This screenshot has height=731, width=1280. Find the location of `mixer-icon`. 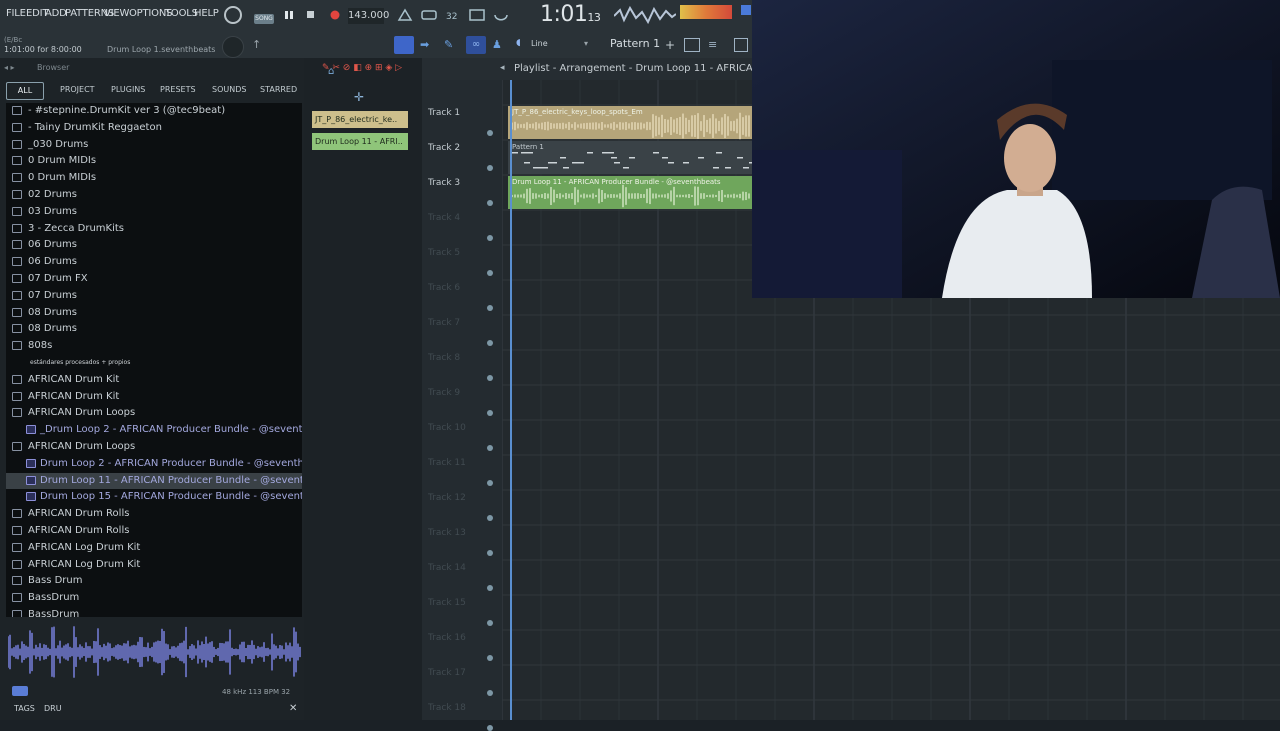

mixer-icon is located at coordinates (692, 45).